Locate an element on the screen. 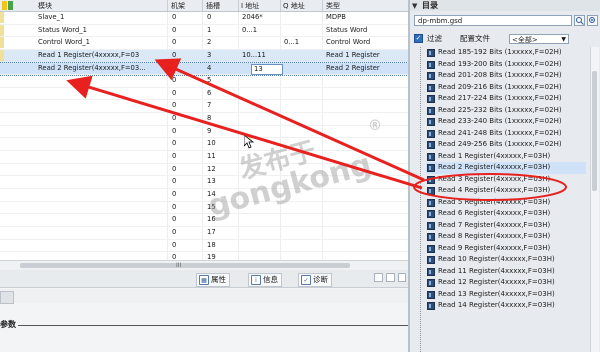 The image size is (600, 352). catalog-item: Read 6 Register(4xxxxx,F=03H) is located at coordinates (506, 214).